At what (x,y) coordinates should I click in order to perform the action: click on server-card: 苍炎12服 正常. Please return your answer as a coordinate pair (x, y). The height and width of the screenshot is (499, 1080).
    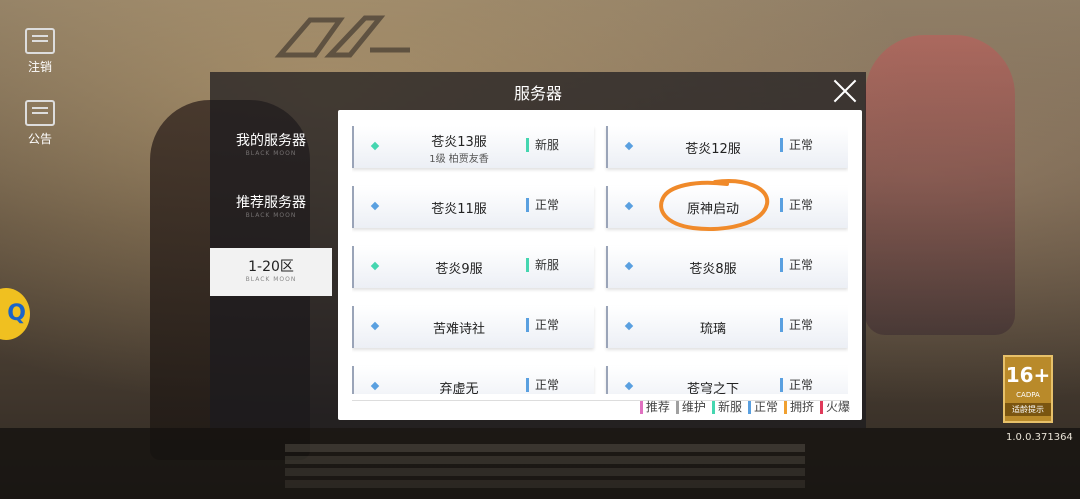
    Looking at the image, I should click on (727, 147).